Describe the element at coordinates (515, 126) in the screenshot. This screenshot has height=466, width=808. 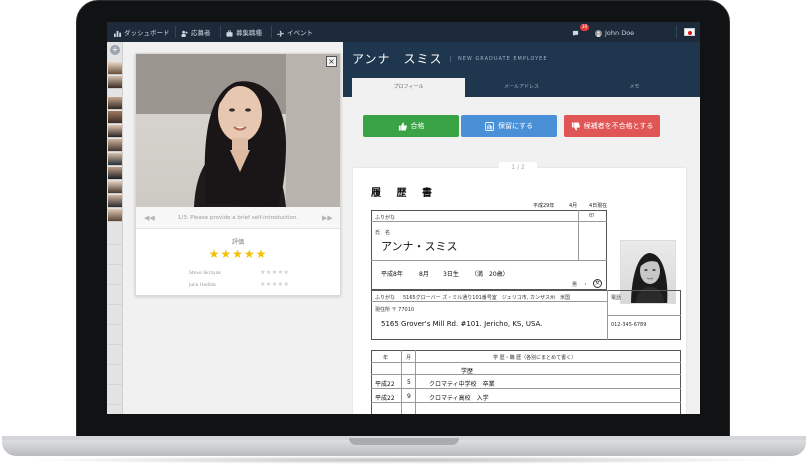
I see `hold-label: 保留にする` at that location.